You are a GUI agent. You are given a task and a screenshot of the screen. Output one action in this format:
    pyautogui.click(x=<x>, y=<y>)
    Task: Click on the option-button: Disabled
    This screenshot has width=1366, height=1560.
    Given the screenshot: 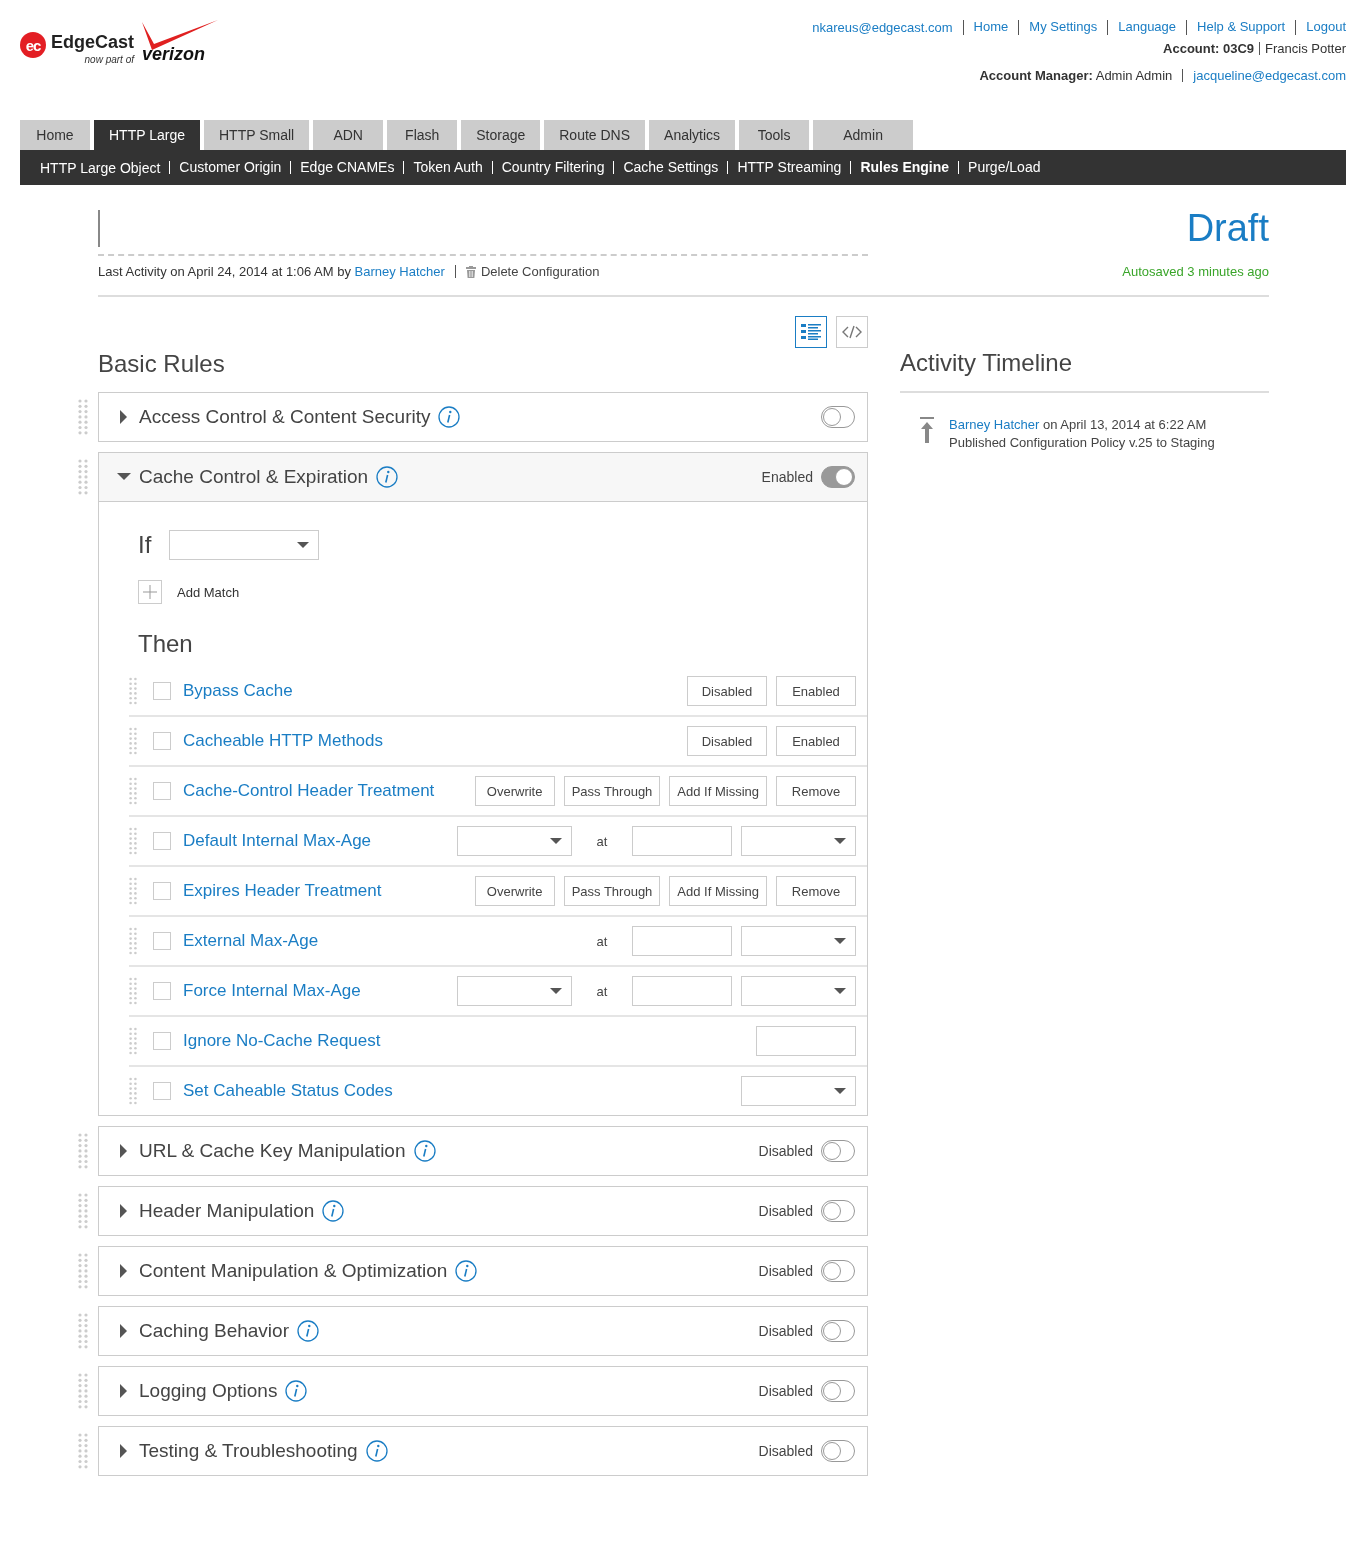 What is the action you would take?
    pyautogui.click(x=727, y=691)
    